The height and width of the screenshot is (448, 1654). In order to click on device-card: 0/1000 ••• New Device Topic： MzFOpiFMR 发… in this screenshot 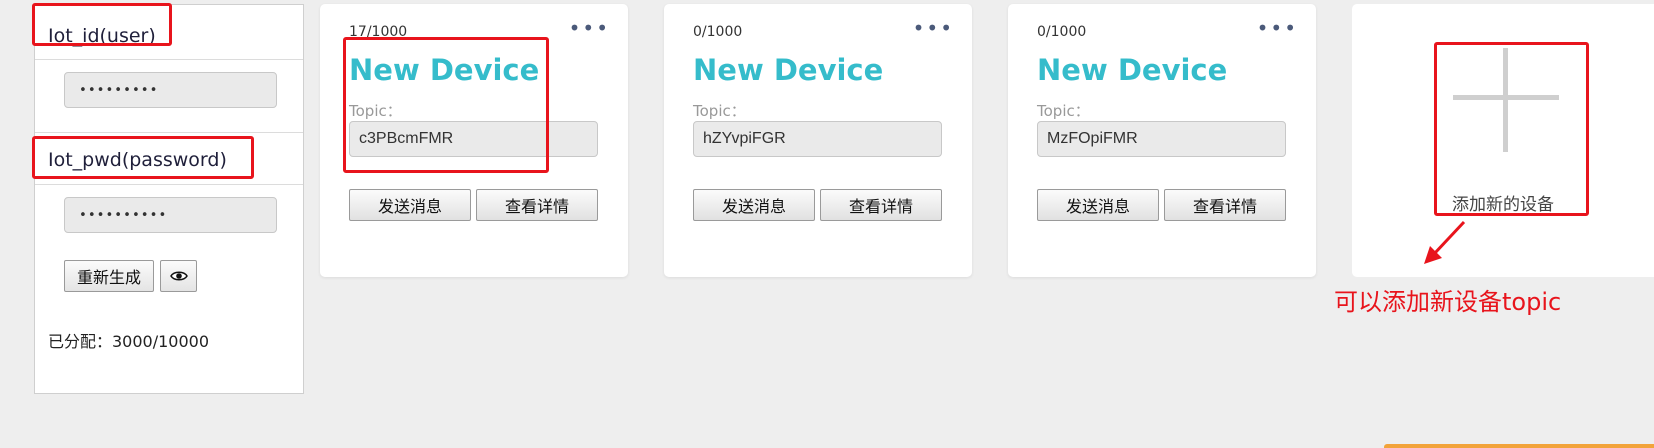, I will do `click(1162, 140)`.